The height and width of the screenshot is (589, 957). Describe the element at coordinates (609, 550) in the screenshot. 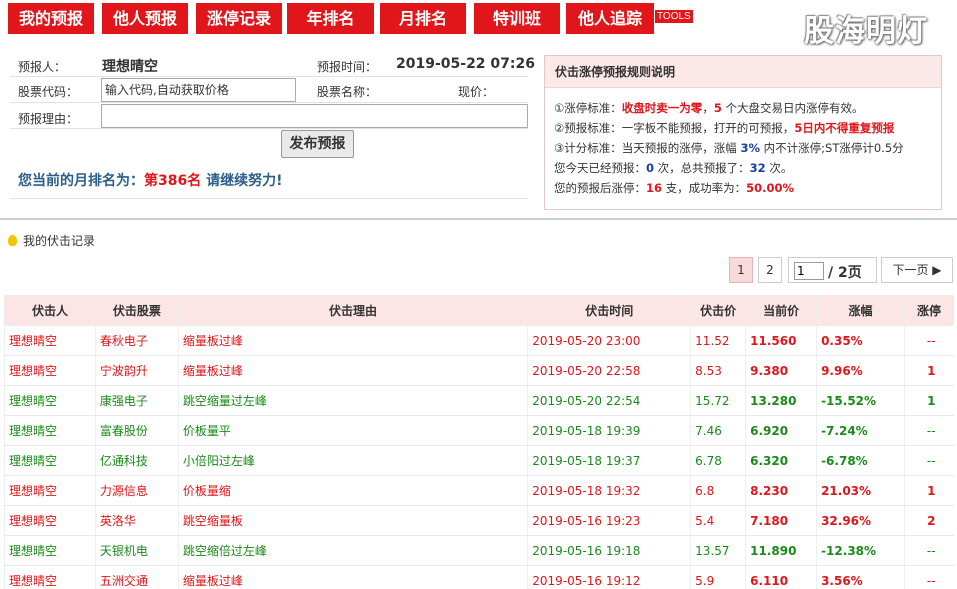

I see `cell-time: 2019-05-16 19:18` at that location.